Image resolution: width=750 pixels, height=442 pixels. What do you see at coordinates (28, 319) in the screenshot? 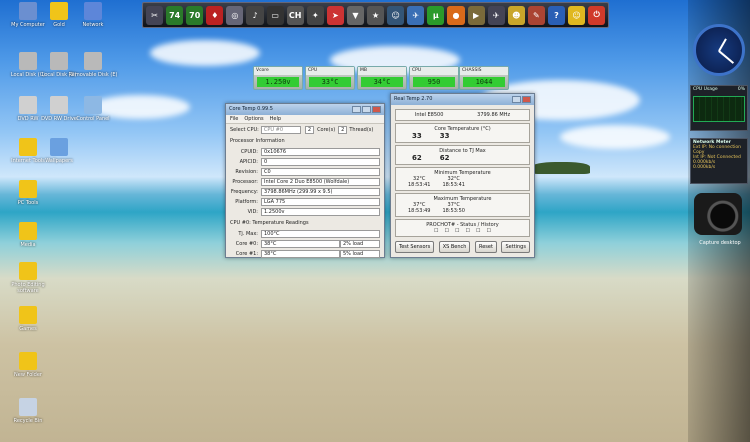
I see `desktop-icon: Games` at bounding box center [28, 319].